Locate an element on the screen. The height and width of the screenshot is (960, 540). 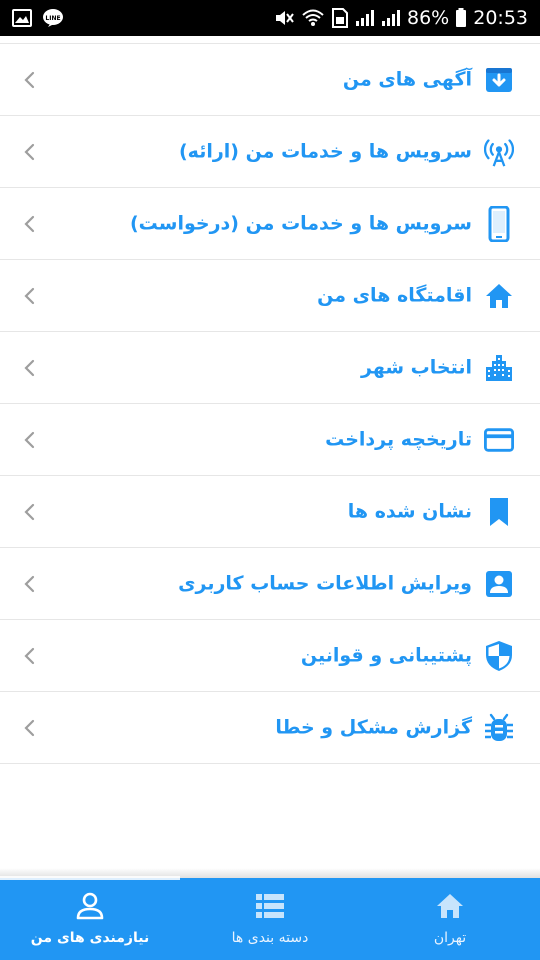
tab-city-tehran: تهران is located at coordinates (450, 919).